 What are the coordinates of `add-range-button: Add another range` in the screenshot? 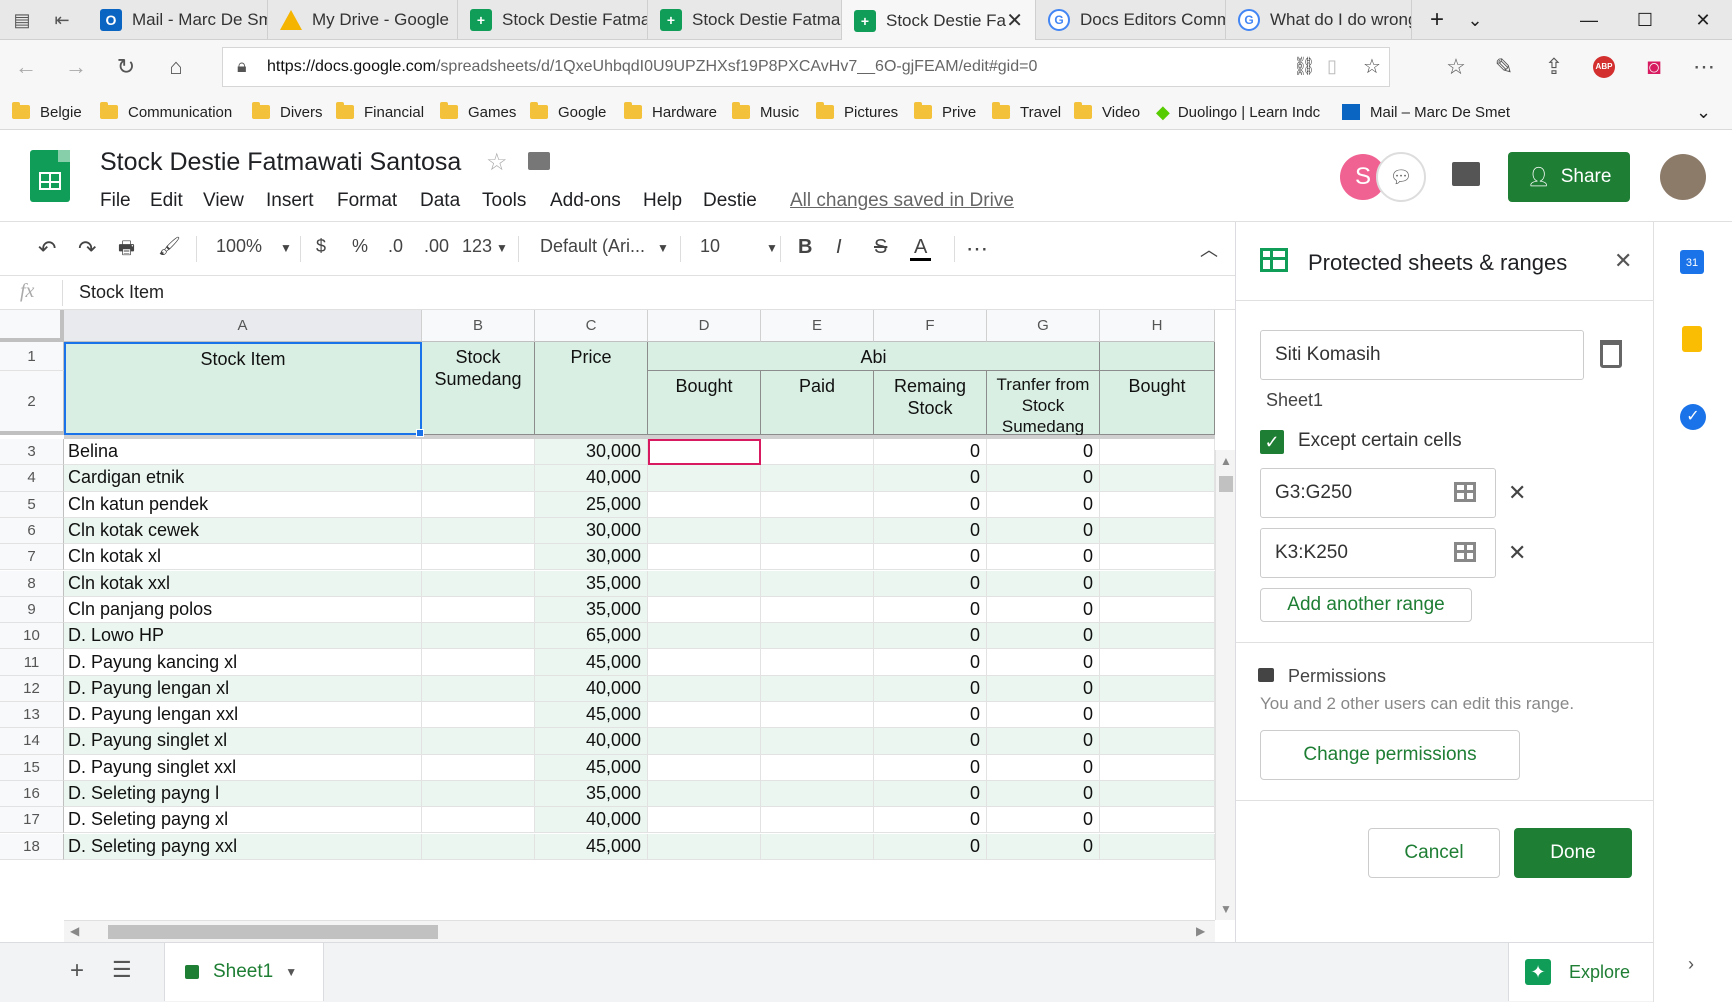 It's located at (1366, 605).